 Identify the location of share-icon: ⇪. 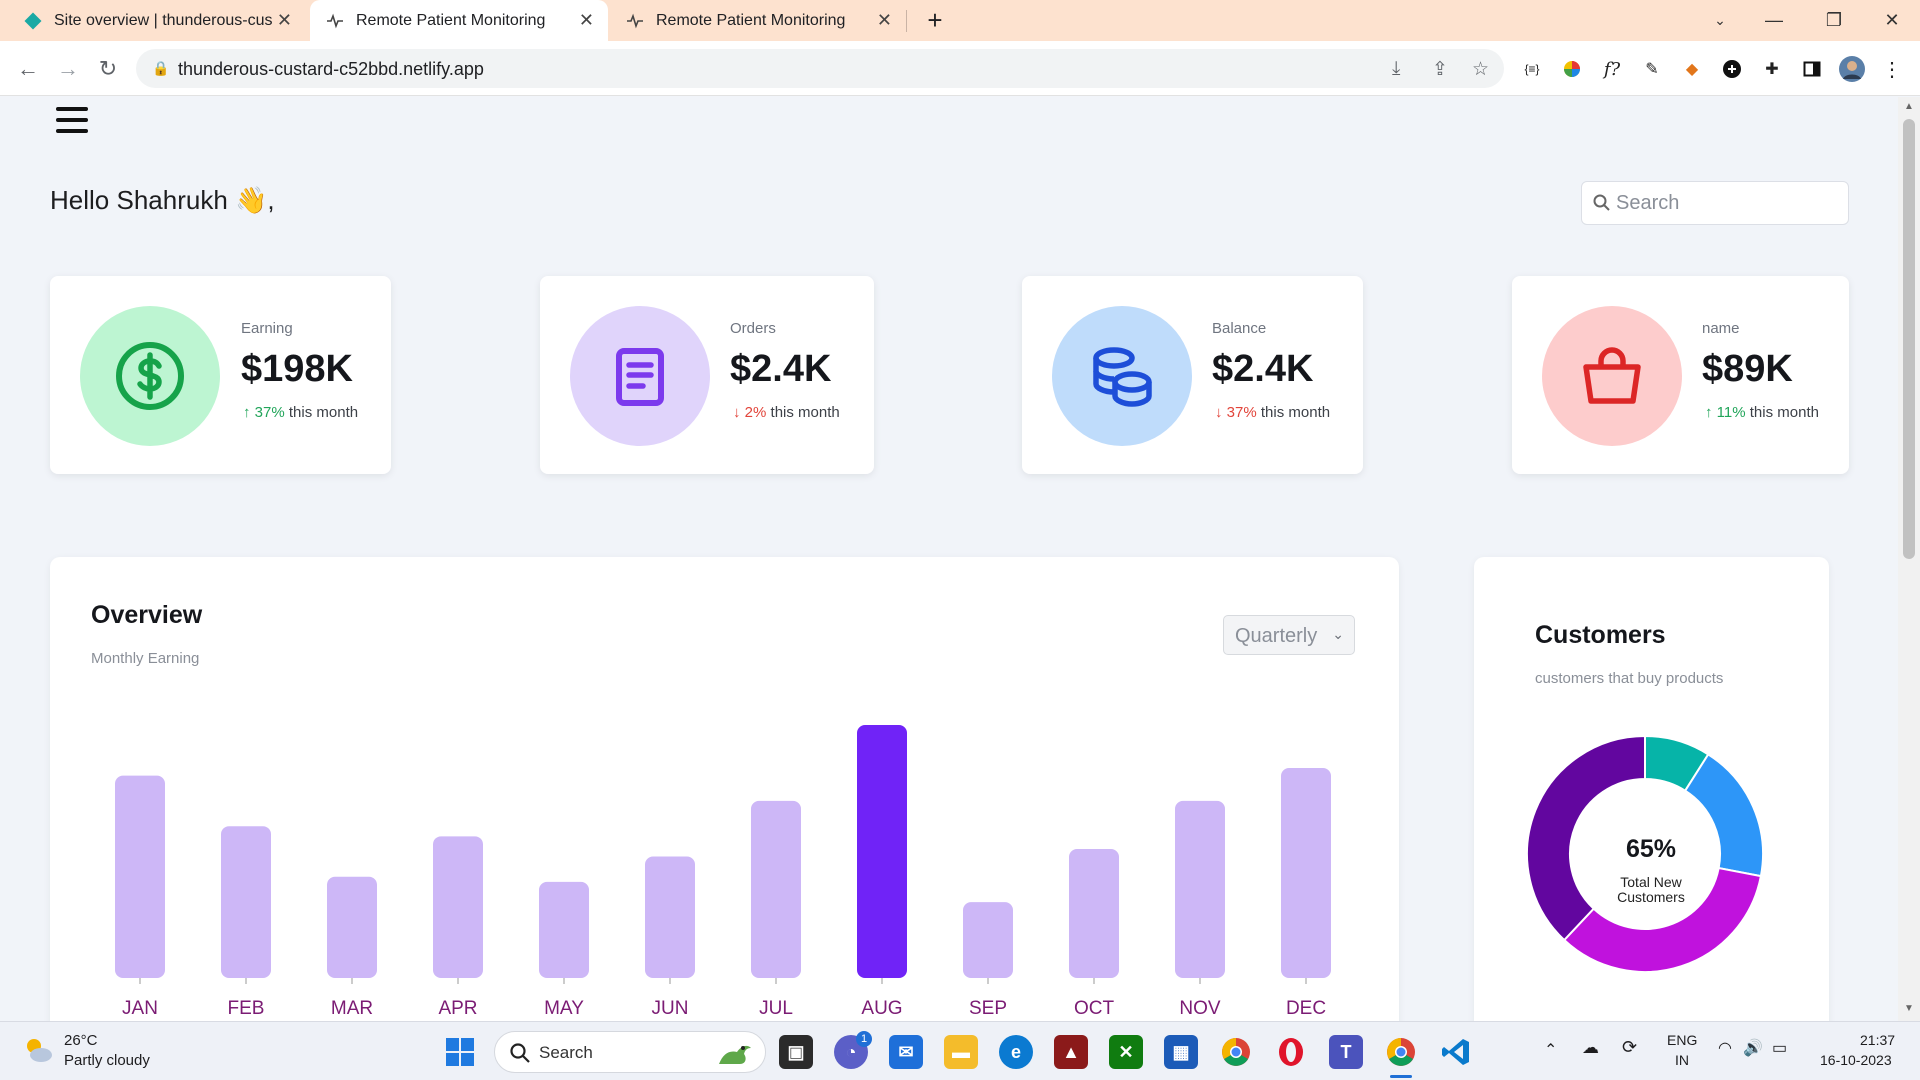
(1440, 69).